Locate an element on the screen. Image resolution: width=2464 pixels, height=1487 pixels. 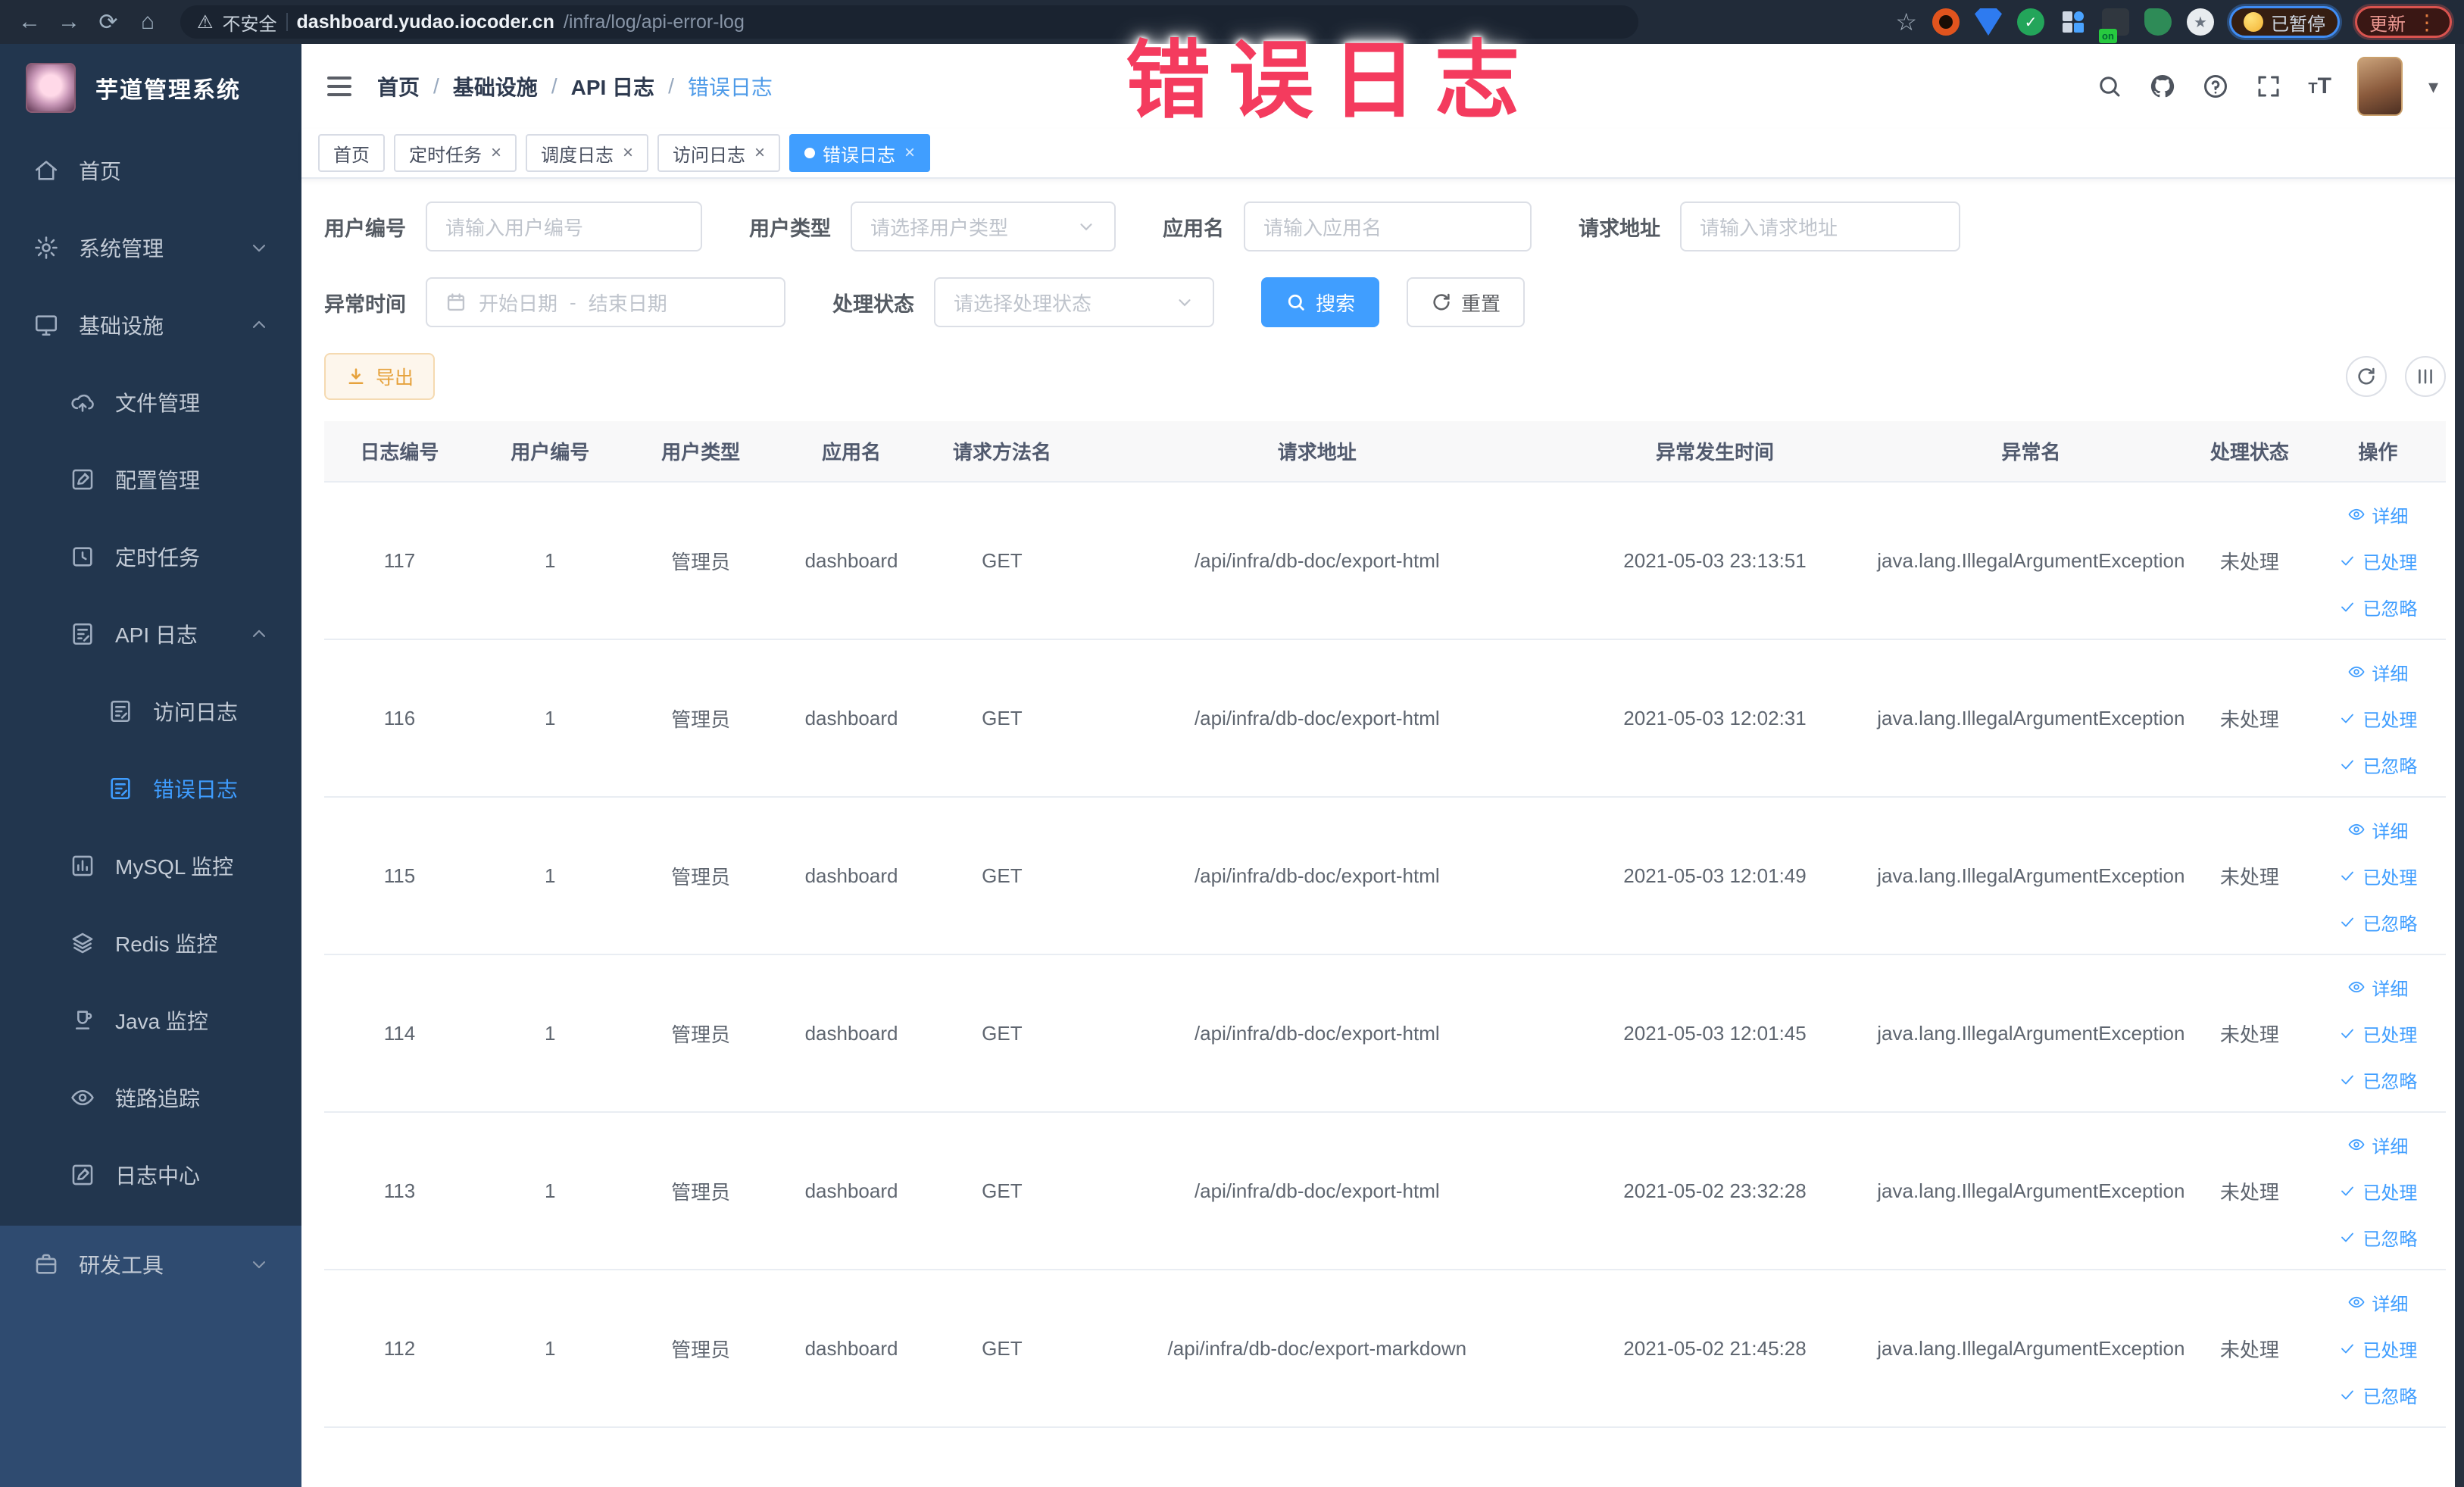
hamburger-menu-icon is located at coordinates (339, 86).